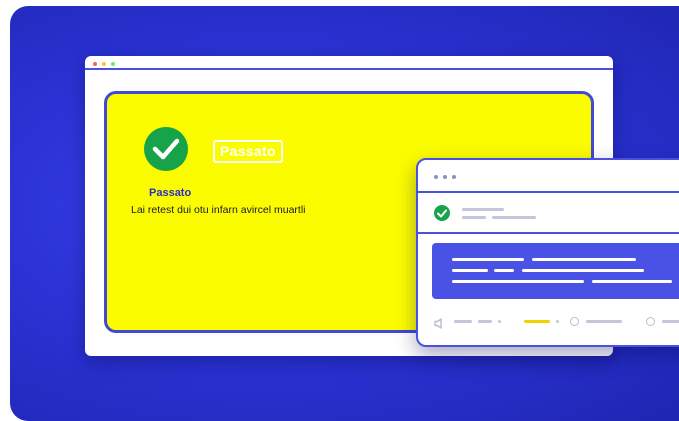  What do you see at coordinates (95, 64) in the screenshot?
I see `window-close-dot` at bounding box center [95, 64].